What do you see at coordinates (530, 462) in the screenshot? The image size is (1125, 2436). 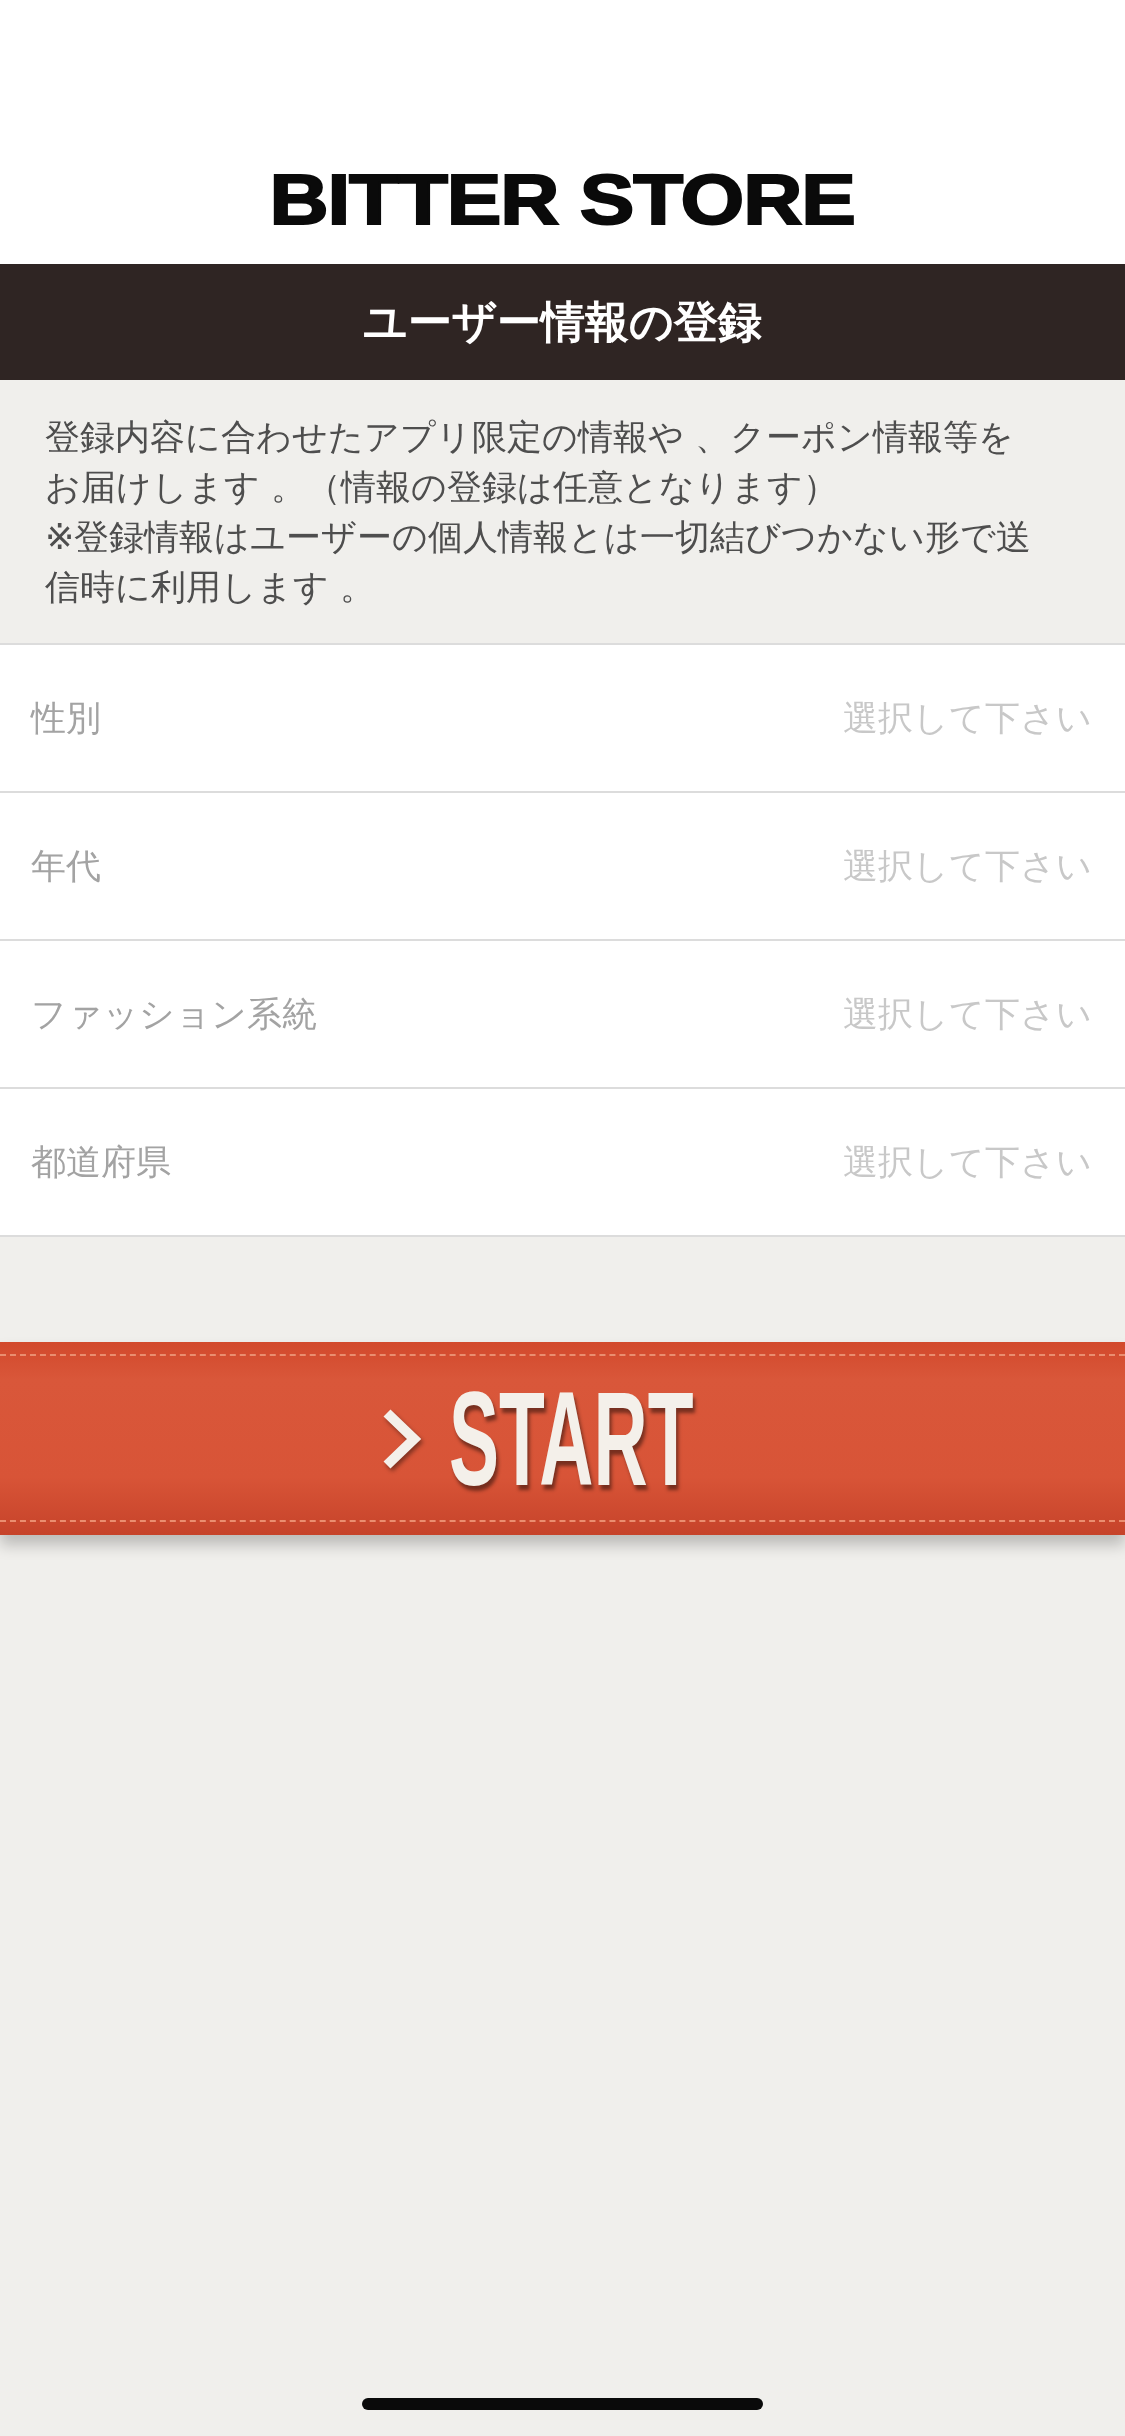 I see `intro-text: 登録内容に合わせたアプリ限定の情報や 、クーポン情報等をお届けします 。（情報の登録は任意となります）` at bounding box center [530, 462].